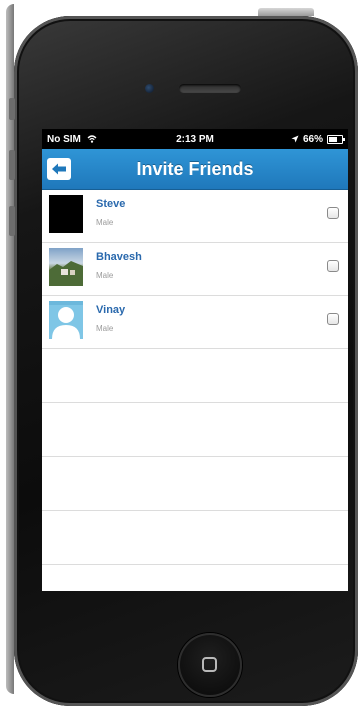  What do you see at coordinates (195, 322) in the screenshot?
I see `list-item: Vinay Male` at bounding box center [195, 322].